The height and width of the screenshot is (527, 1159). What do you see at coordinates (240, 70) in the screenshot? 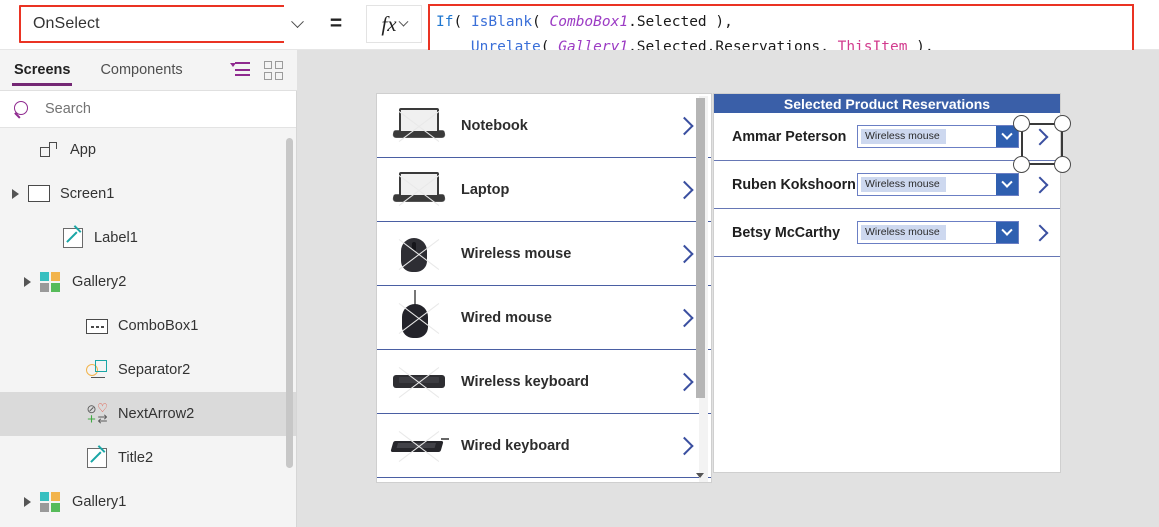
I see `tree-view-icon` at bounding box center [240, 70].